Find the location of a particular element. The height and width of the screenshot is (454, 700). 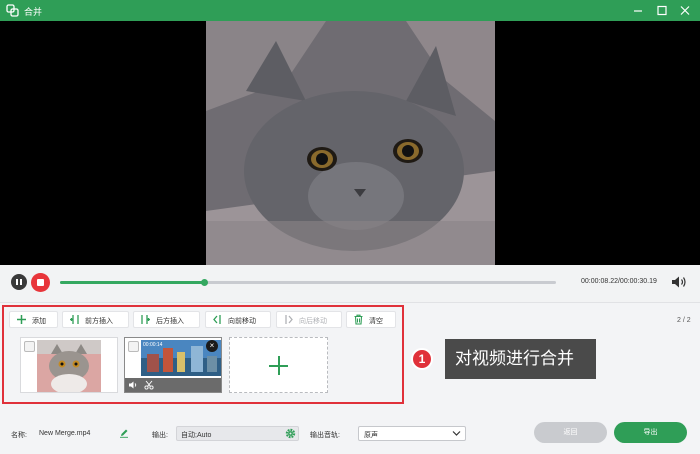

scissors-icon is located at coordinates (149, 385).